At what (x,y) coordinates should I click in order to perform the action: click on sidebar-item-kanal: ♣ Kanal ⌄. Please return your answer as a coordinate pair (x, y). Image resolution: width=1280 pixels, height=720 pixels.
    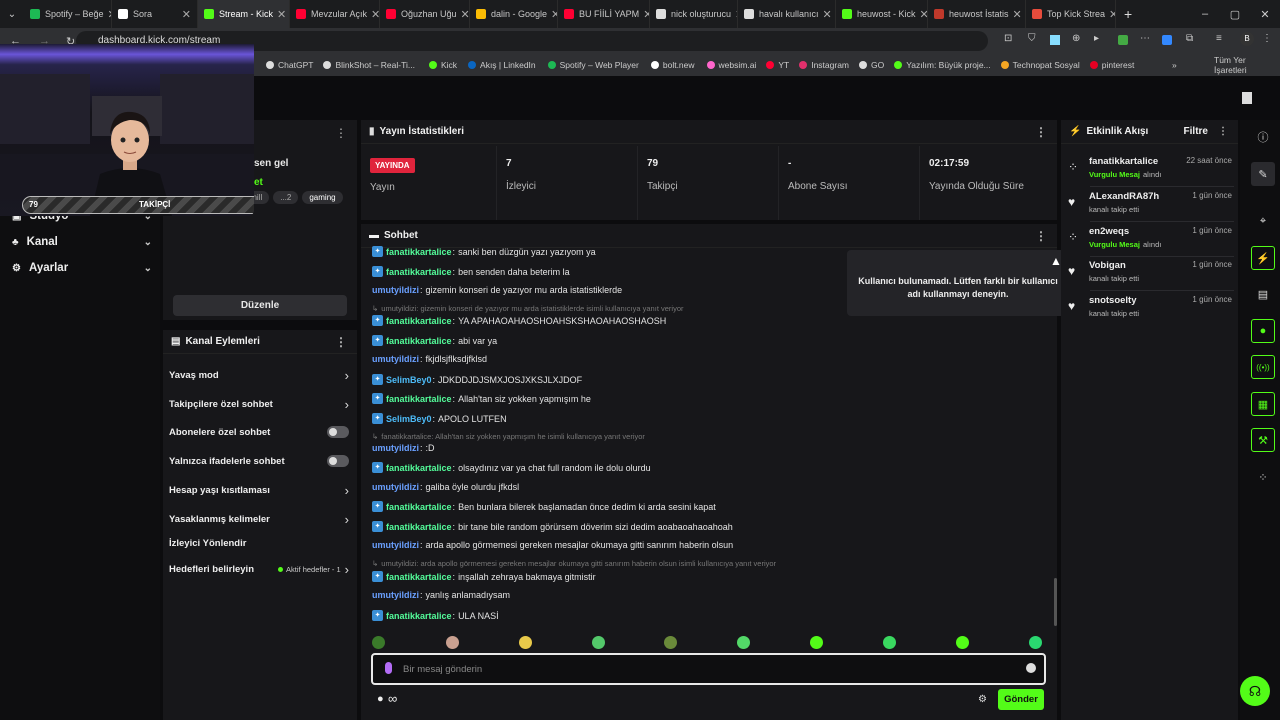
    Looking at the image, I should click on (82, 242).